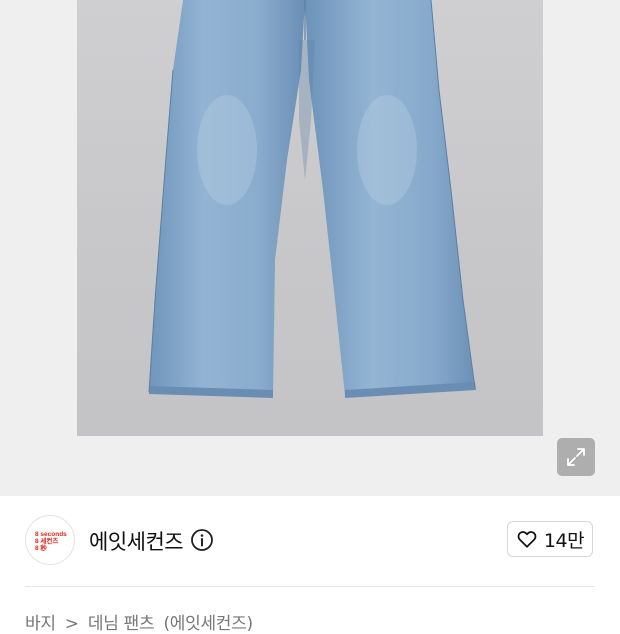 This screenshot has width=620, height=634. I want to click on heart-outline-icon, so click(527, 539).